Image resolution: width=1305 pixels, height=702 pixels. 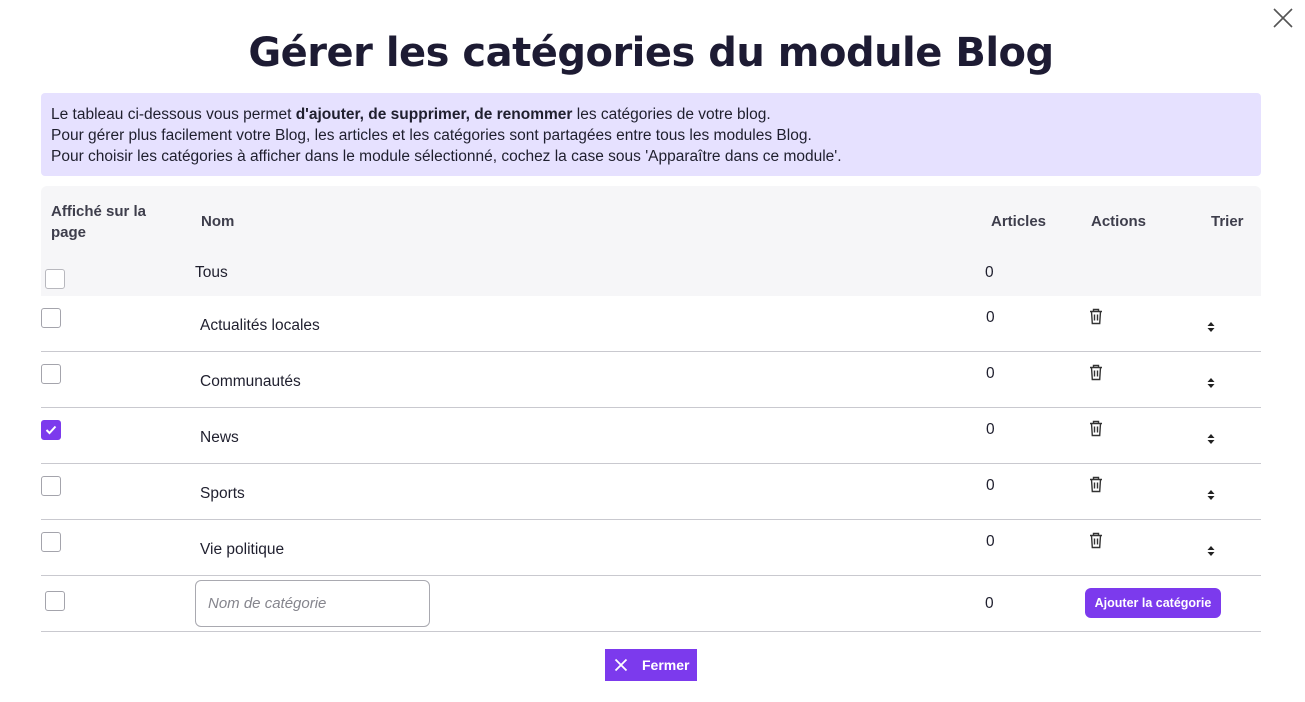 I want to click on close-button: Fermer, so click(x=651, y=665).